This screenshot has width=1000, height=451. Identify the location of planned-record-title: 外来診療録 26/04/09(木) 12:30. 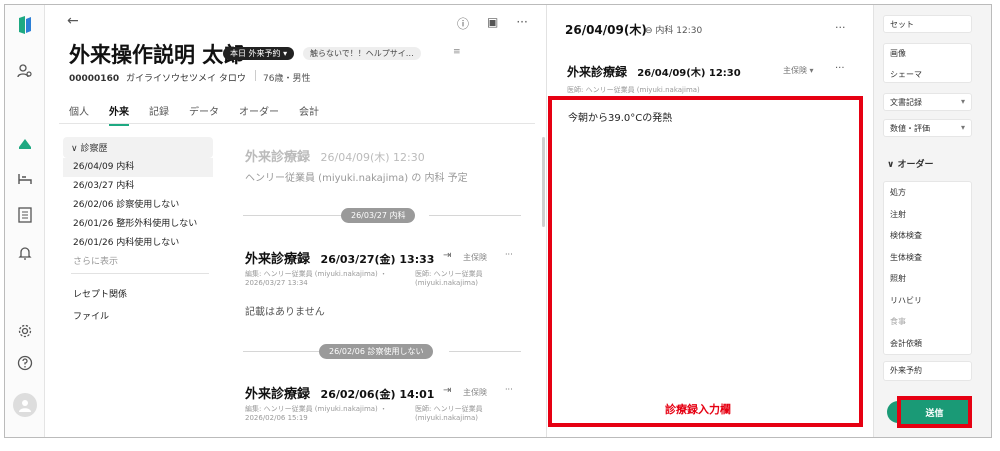
(335, 155).